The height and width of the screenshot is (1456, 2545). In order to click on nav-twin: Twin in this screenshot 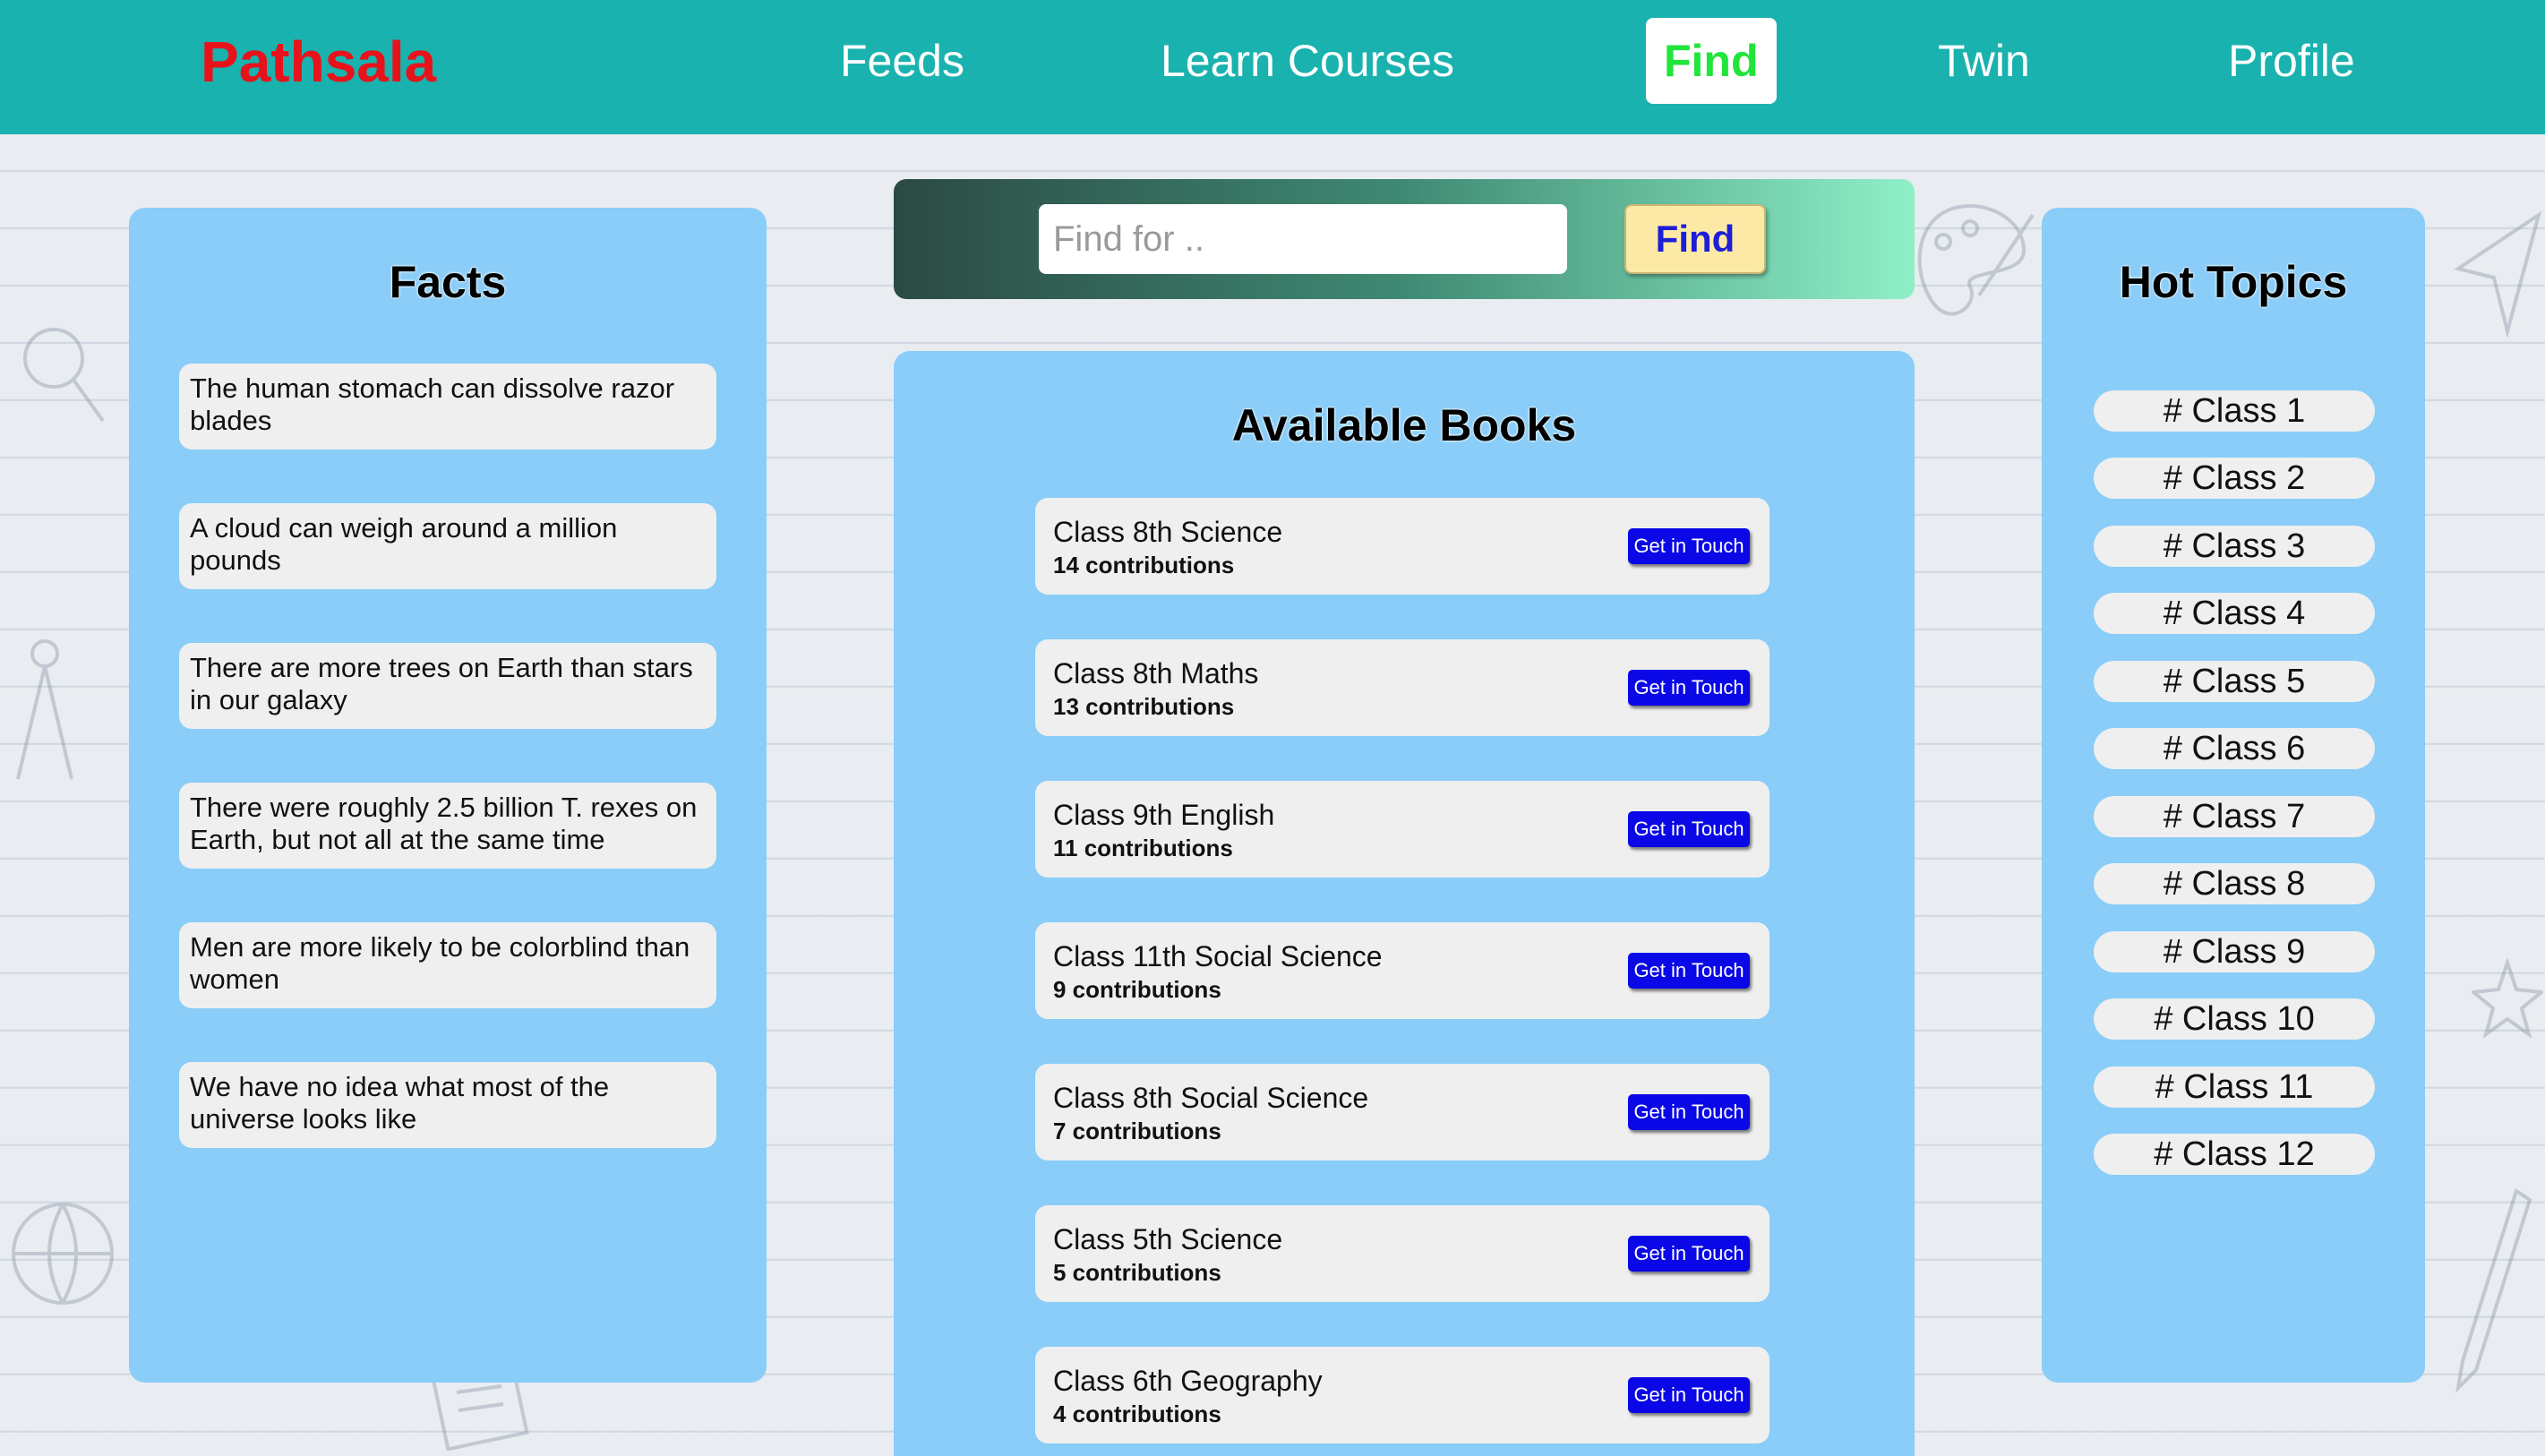, I will do `click(1984, 61)`.